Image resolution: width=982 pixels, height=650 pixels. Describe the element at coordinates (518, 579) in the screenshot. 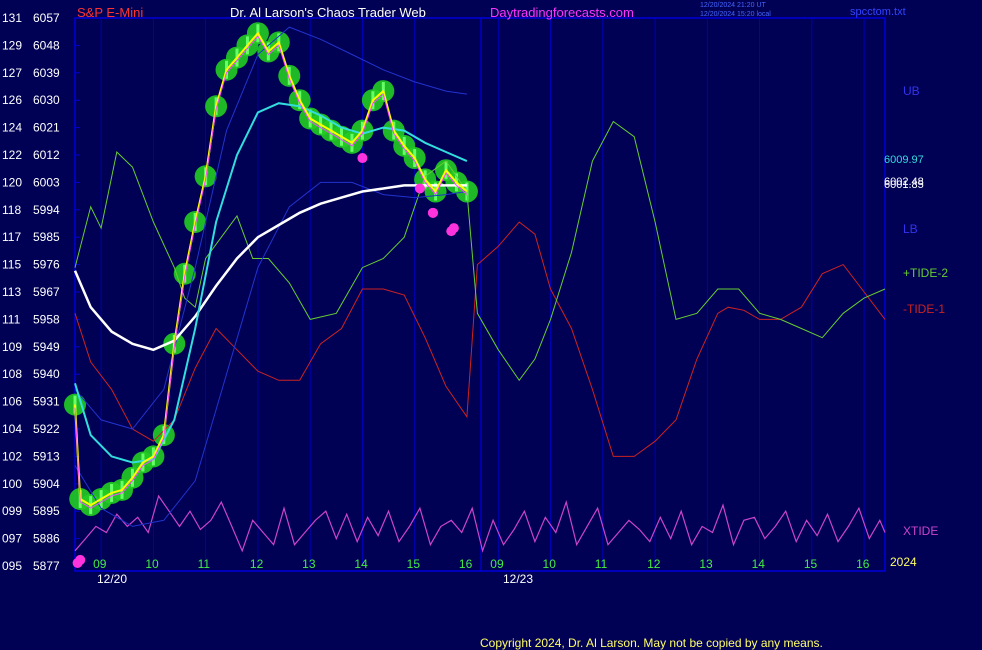

I see `date-label: 12/23` at that location.